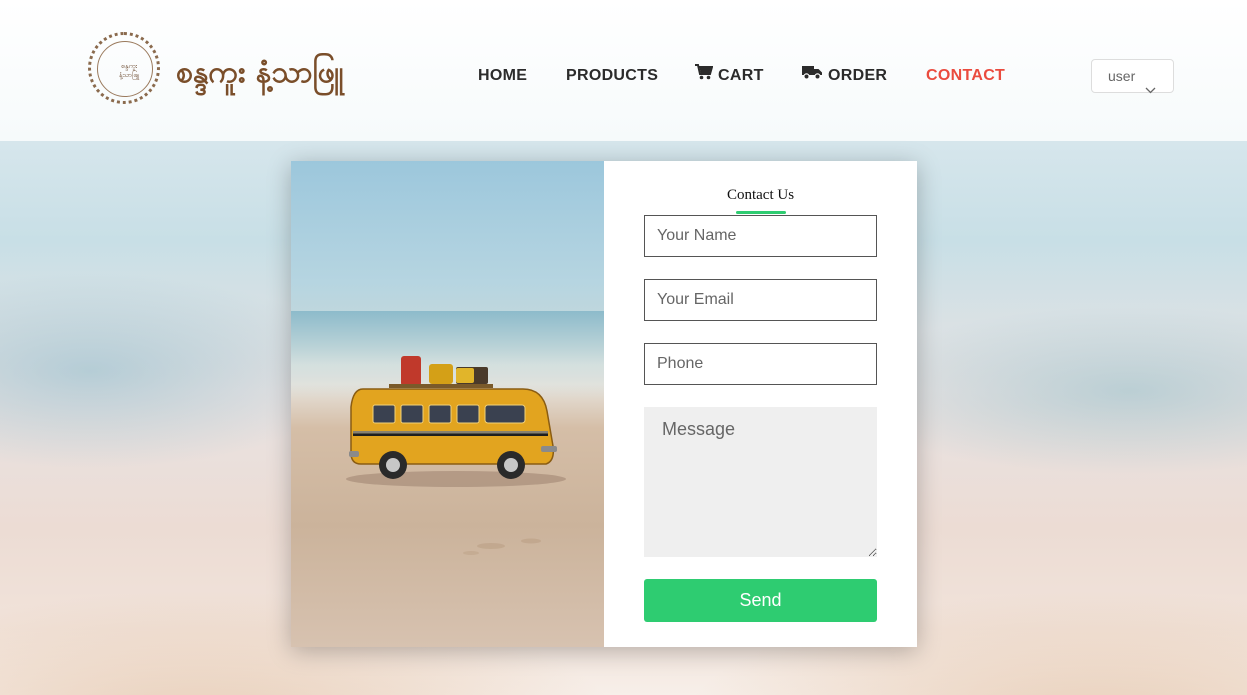 This screenshot has width=1247, height=695. I want to click on phone-field, so click(760, 364).